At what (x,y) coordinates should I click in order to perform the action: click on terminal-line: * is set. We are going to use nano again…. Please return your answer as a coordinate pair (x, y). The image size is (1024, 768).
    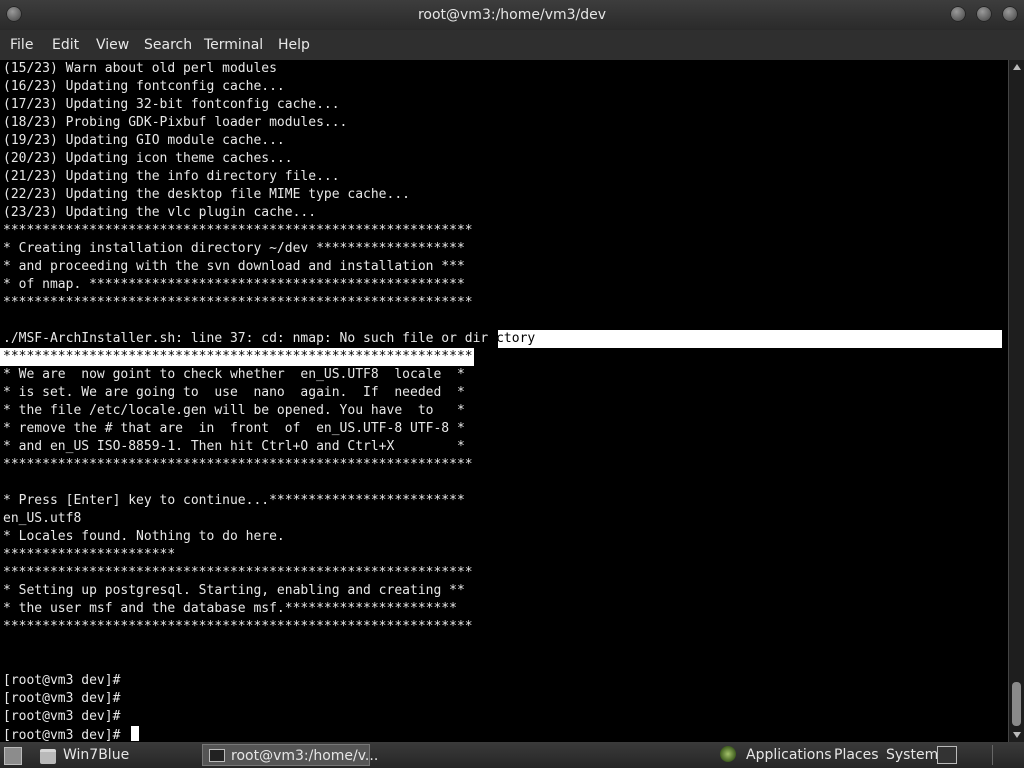
    Looking at the image, I should click on (234, 392).